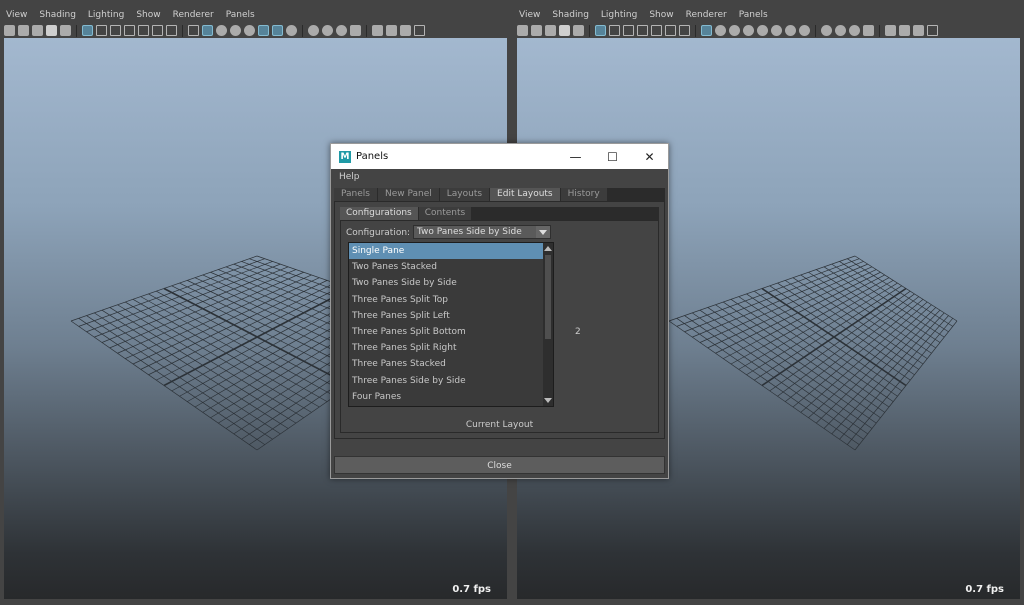 Image resolution: width=1024 pixels, height=605 pixels. Describe the element at coordinates (482, 232) in the screenshot. I see `configuration-dropdown: Two Panes Side by Side` at that location.